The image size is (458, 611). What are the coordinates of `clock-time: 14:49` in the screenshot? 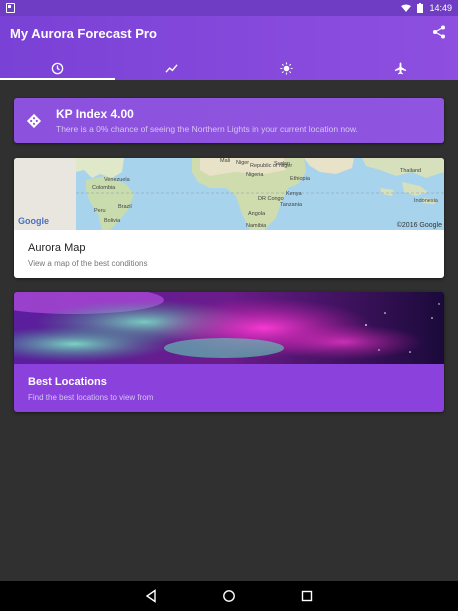 It's located at (440, 8).